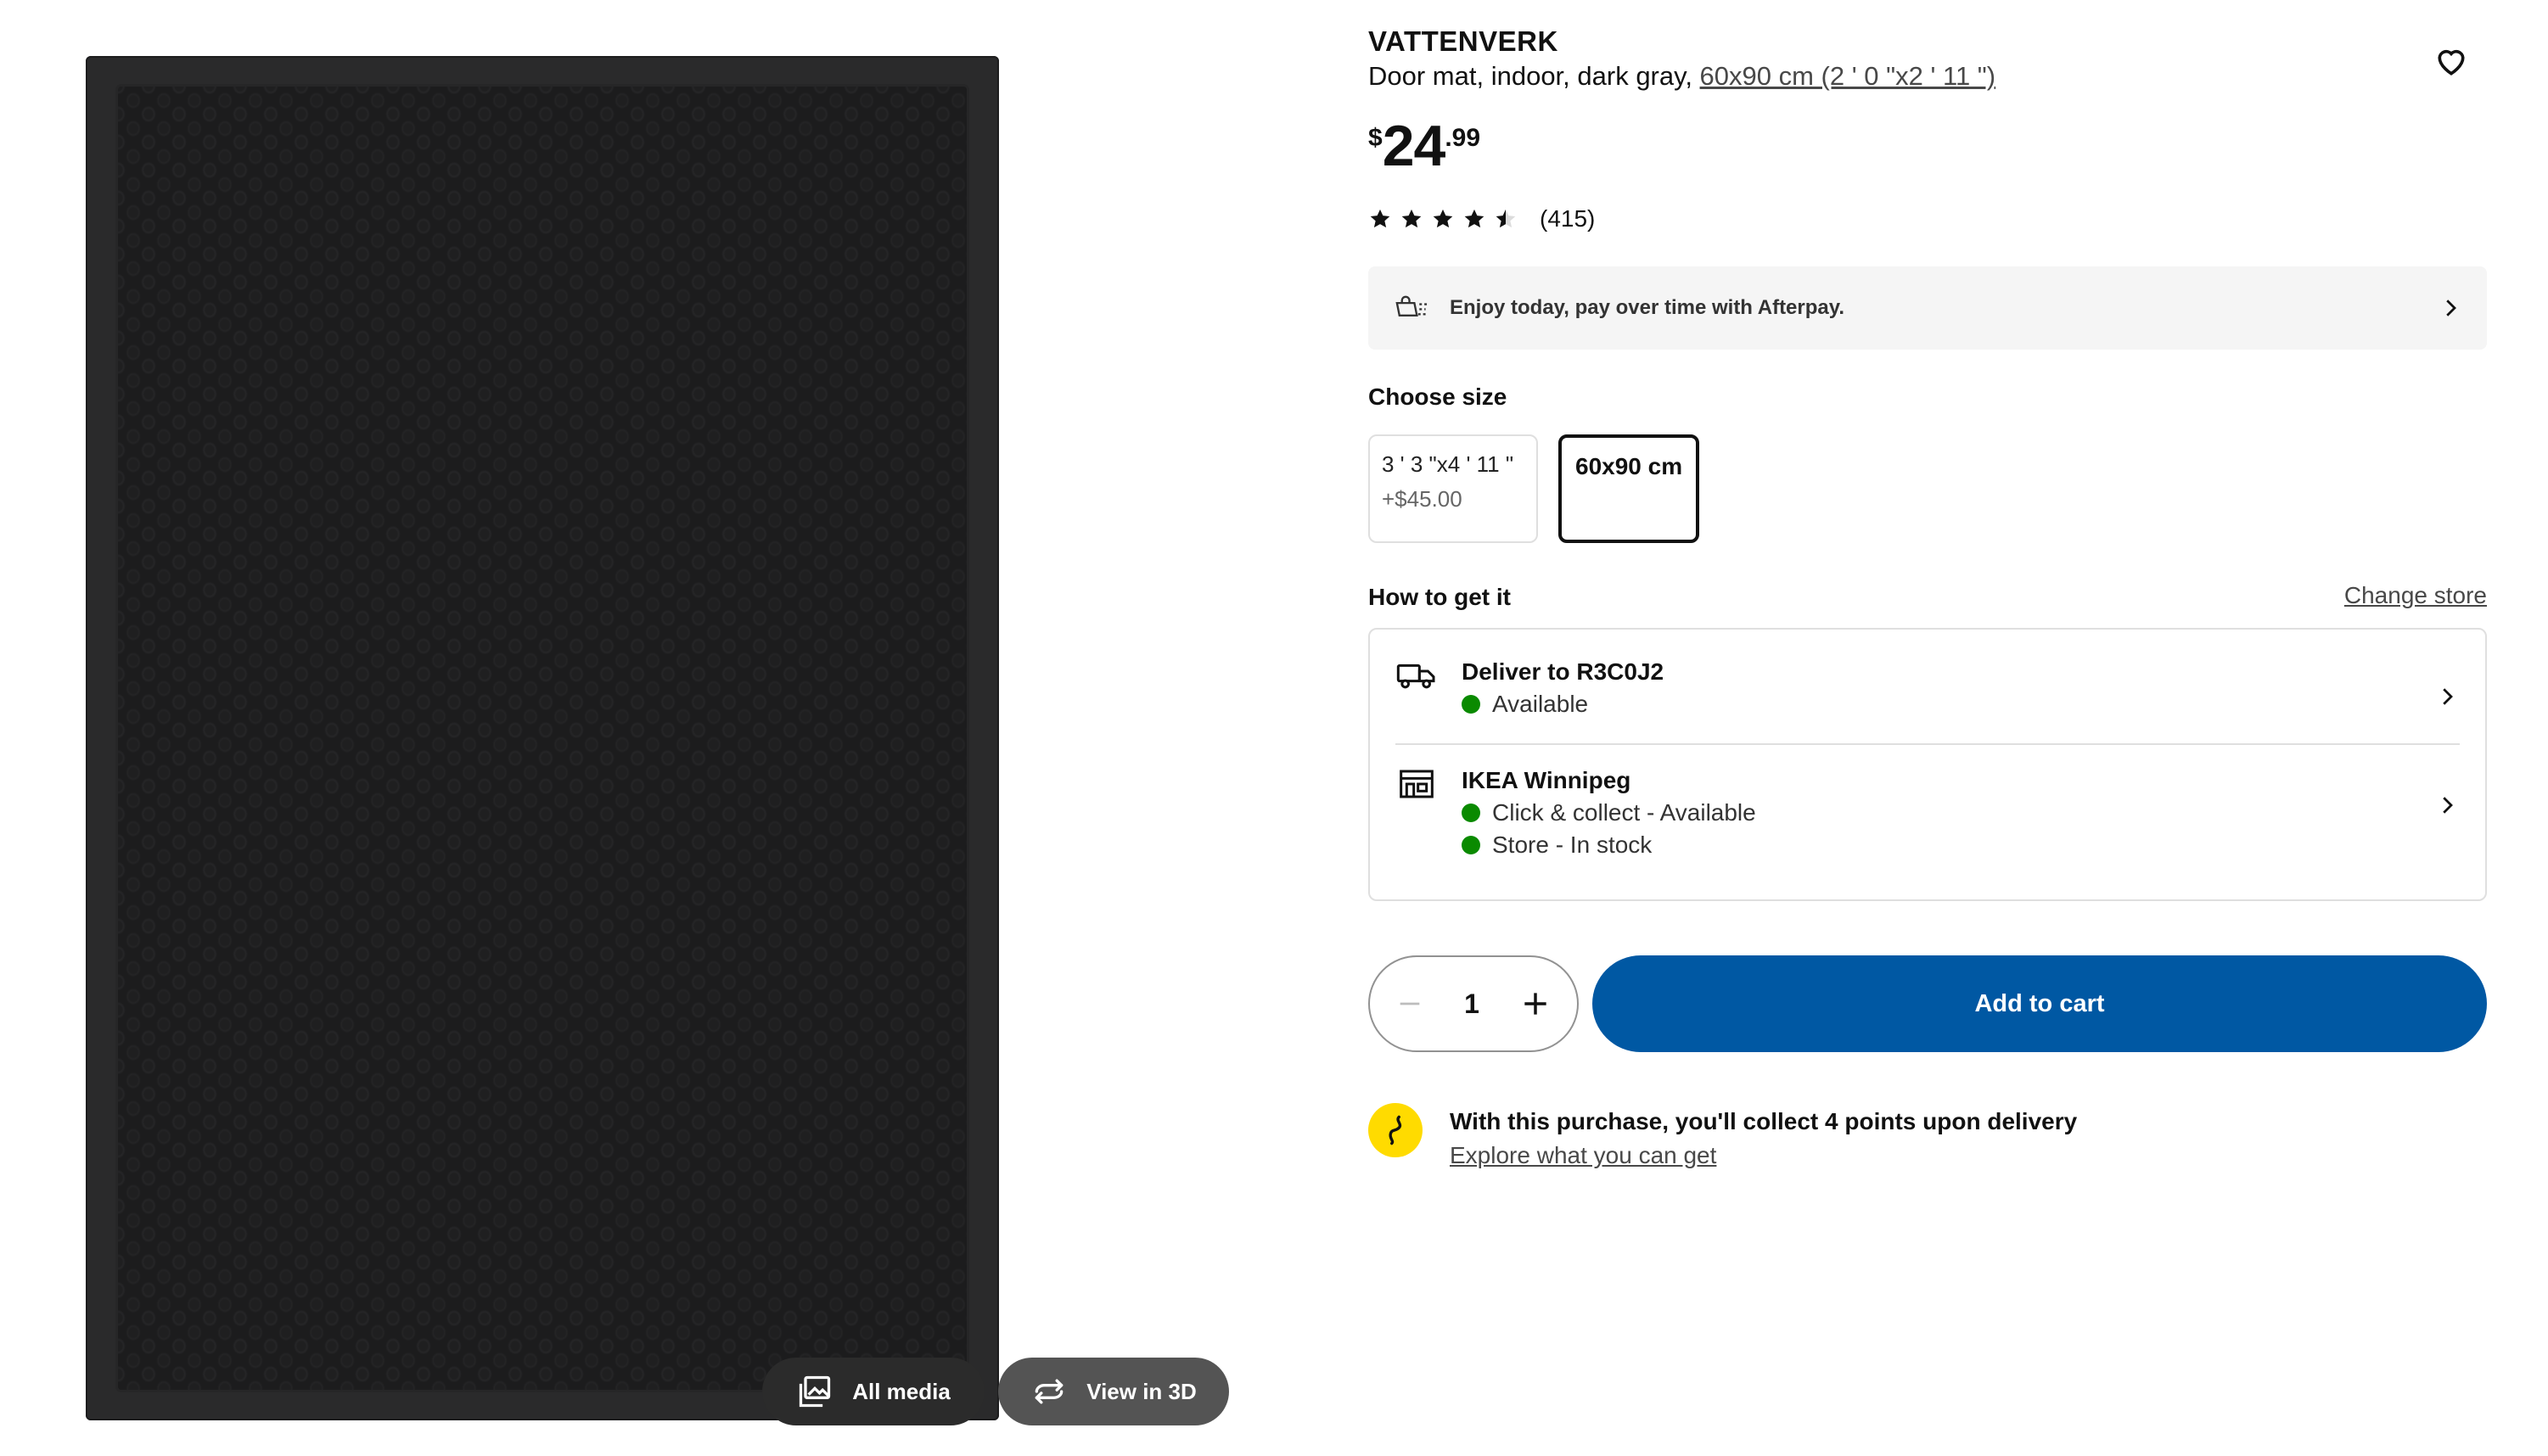 The height and width of the screenshot is (1456, 2548). I want to click on favorite-heart-icon, so click(2451, 61).